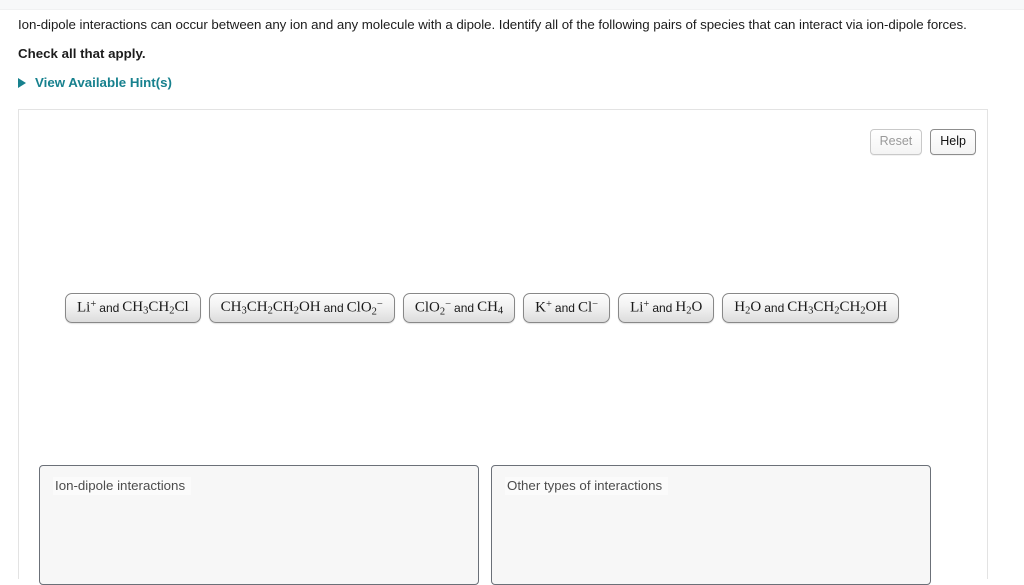  I want to click on draggable-tile-li-water: Li+ and H2O, so click(666, 308).